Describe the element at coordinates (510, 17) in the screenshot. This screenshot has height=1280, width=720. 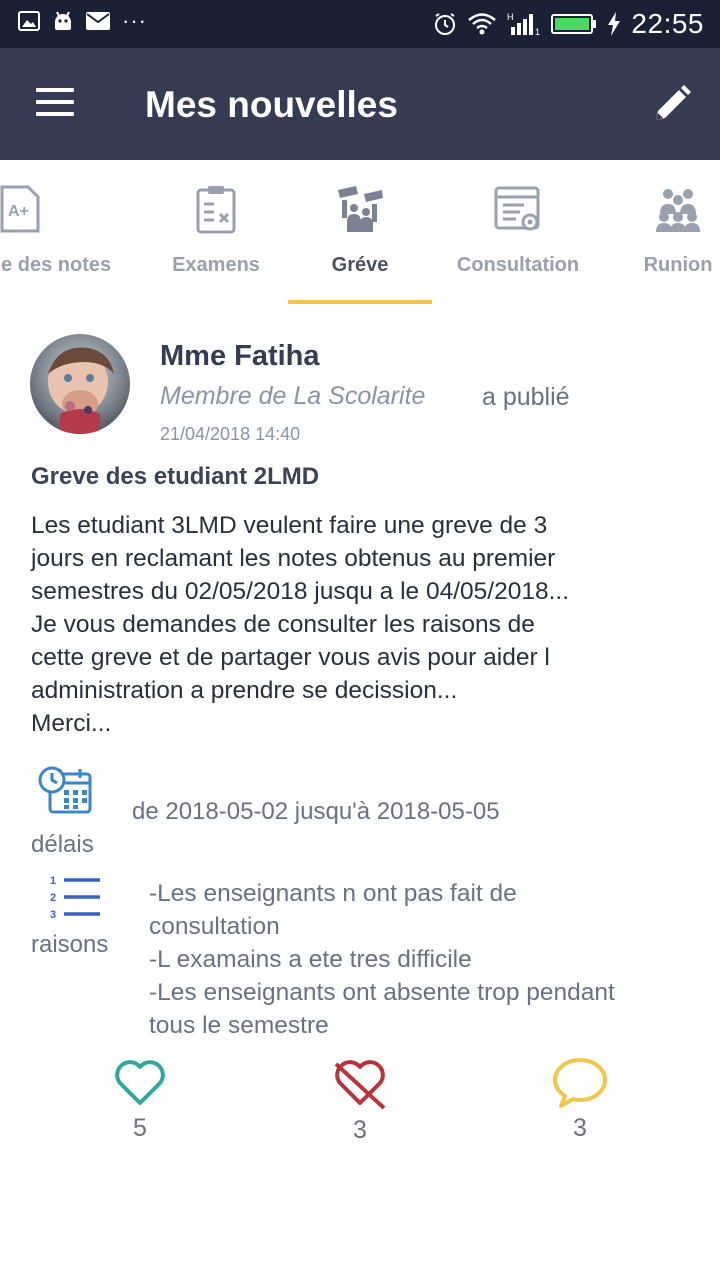
I see `svg-text: H` at that location.